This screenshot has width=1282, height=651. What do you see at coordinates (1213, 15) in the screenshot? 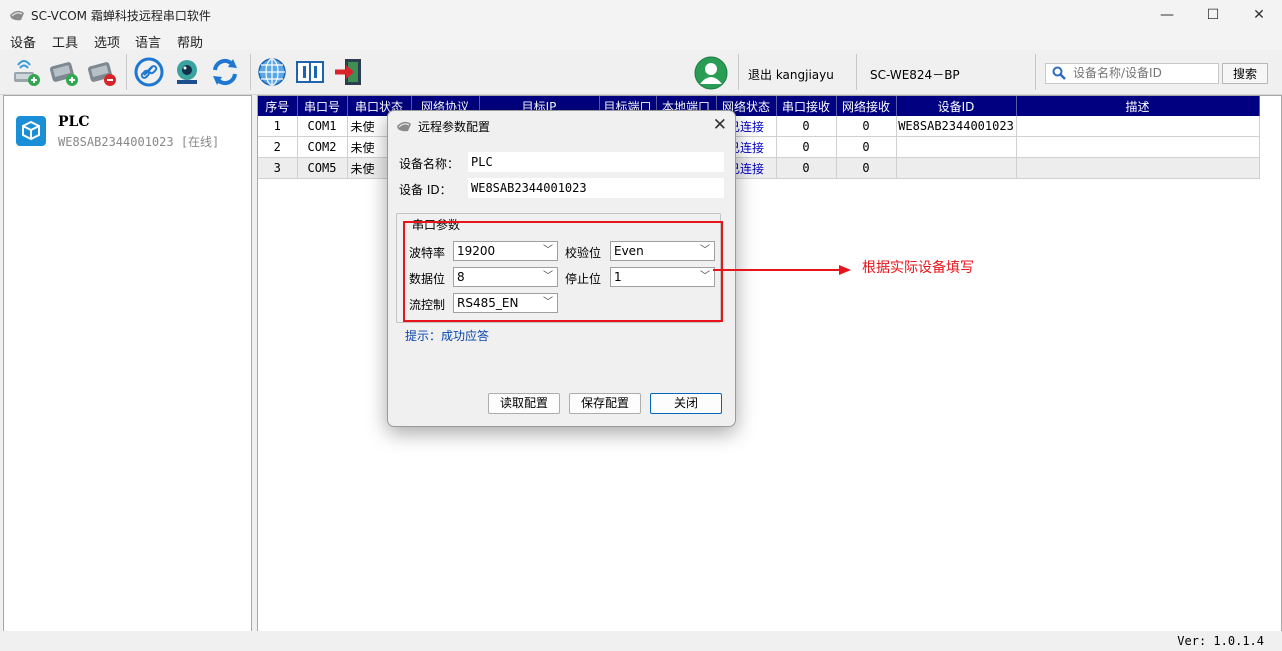
I see `maximize-button: ☐` at bounding box center [1213, 15].